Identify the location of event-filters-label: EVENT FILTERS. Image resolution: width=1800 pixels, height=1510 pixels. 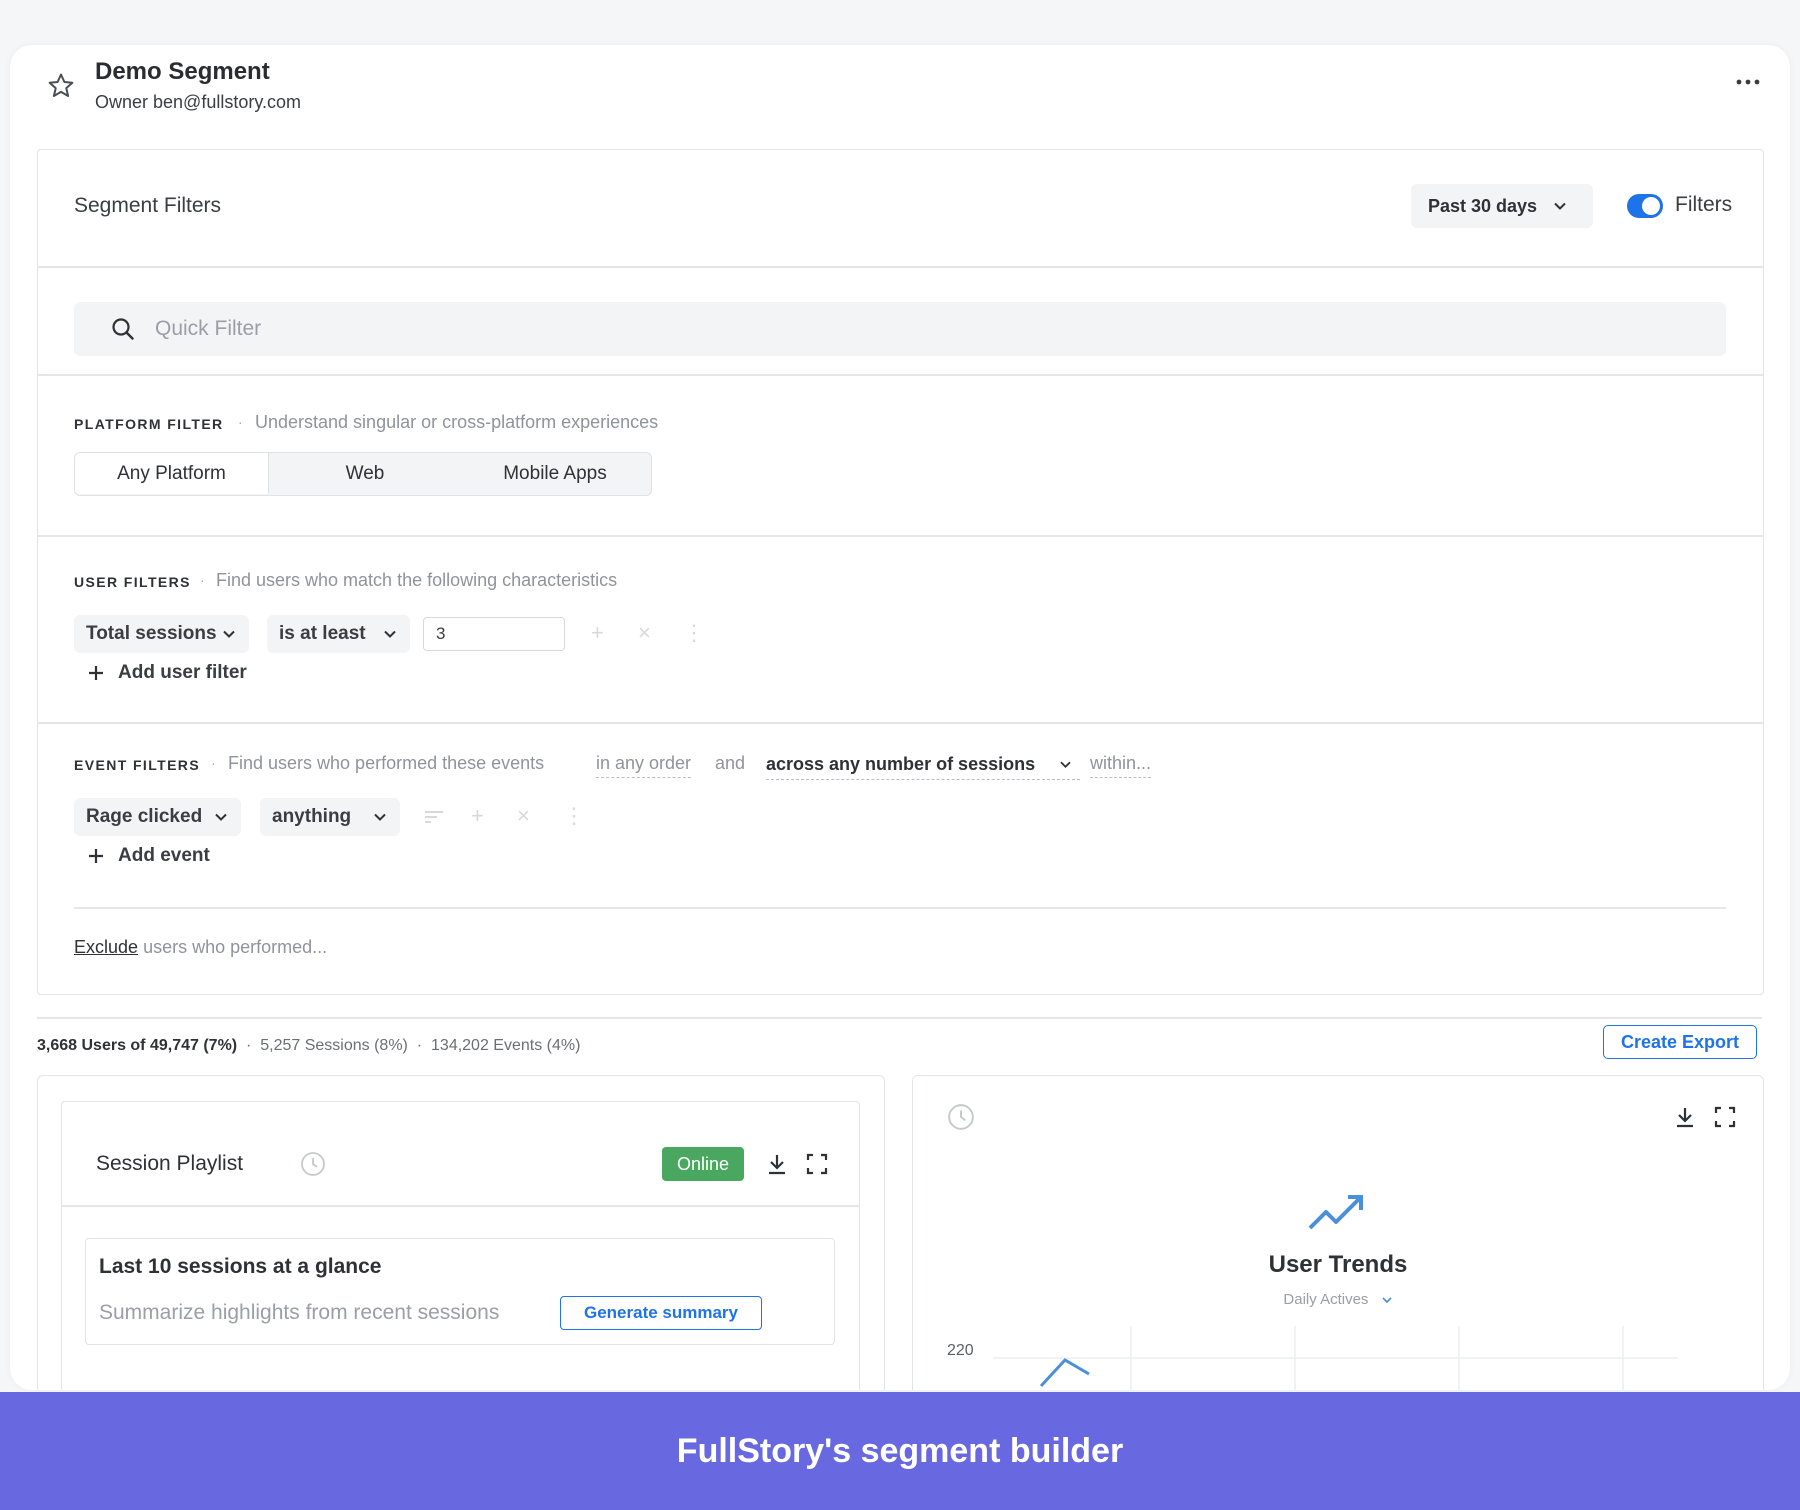
(137, 765).